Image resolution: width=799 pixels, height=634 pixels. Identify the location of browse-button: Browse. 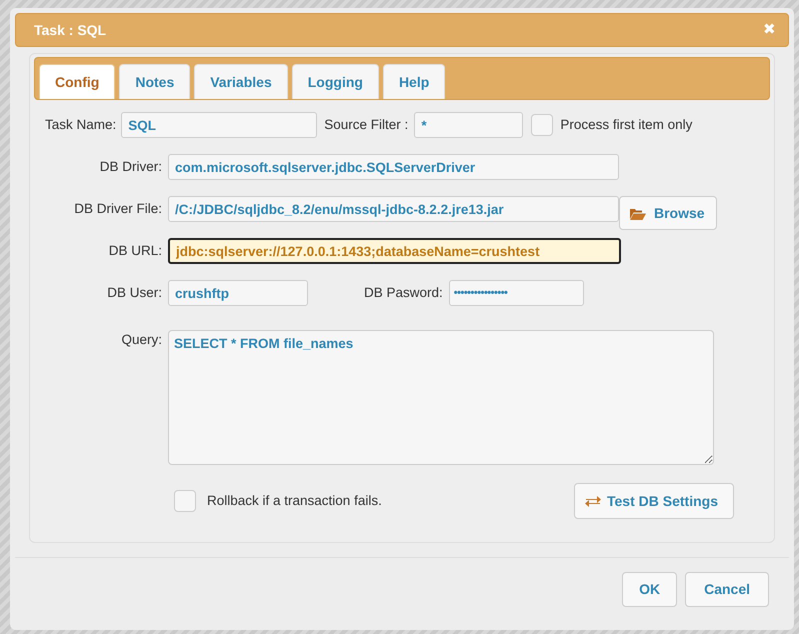
(668, 213).